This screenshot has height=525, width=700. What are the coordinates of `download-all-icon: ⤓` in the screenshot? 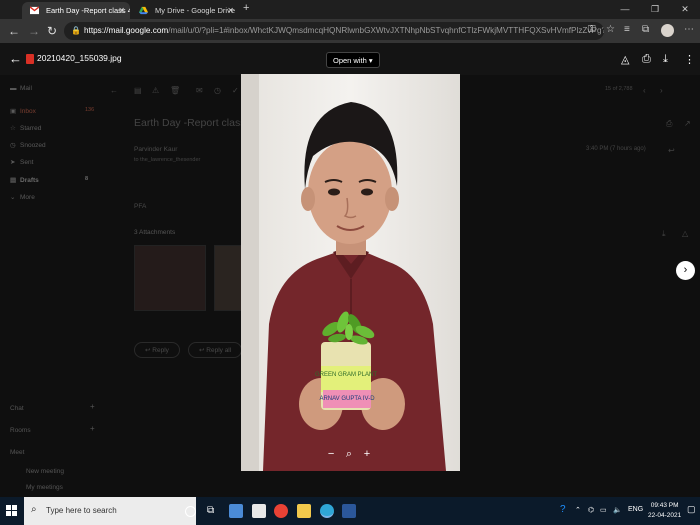 It's located at (664, 234).